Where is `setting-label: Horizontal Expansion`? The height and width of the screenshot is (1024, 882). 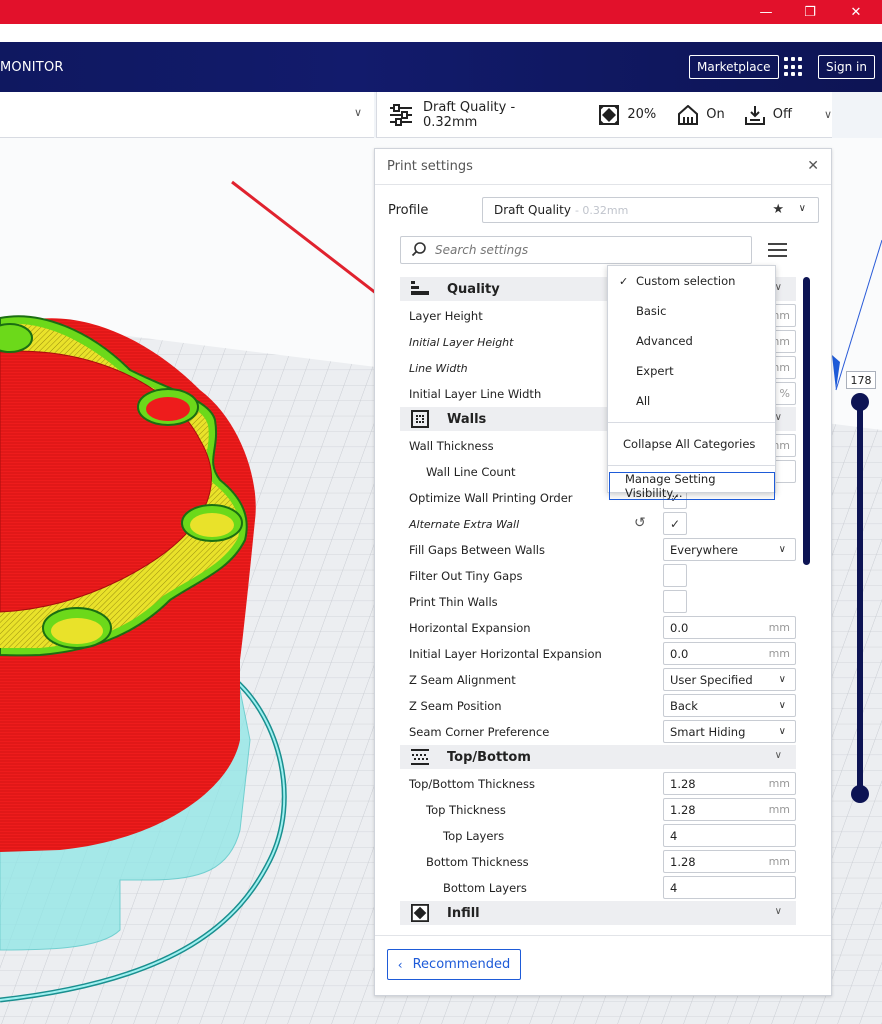
setting-label: Horizontal Expansion is located at coordinates (470, 628).